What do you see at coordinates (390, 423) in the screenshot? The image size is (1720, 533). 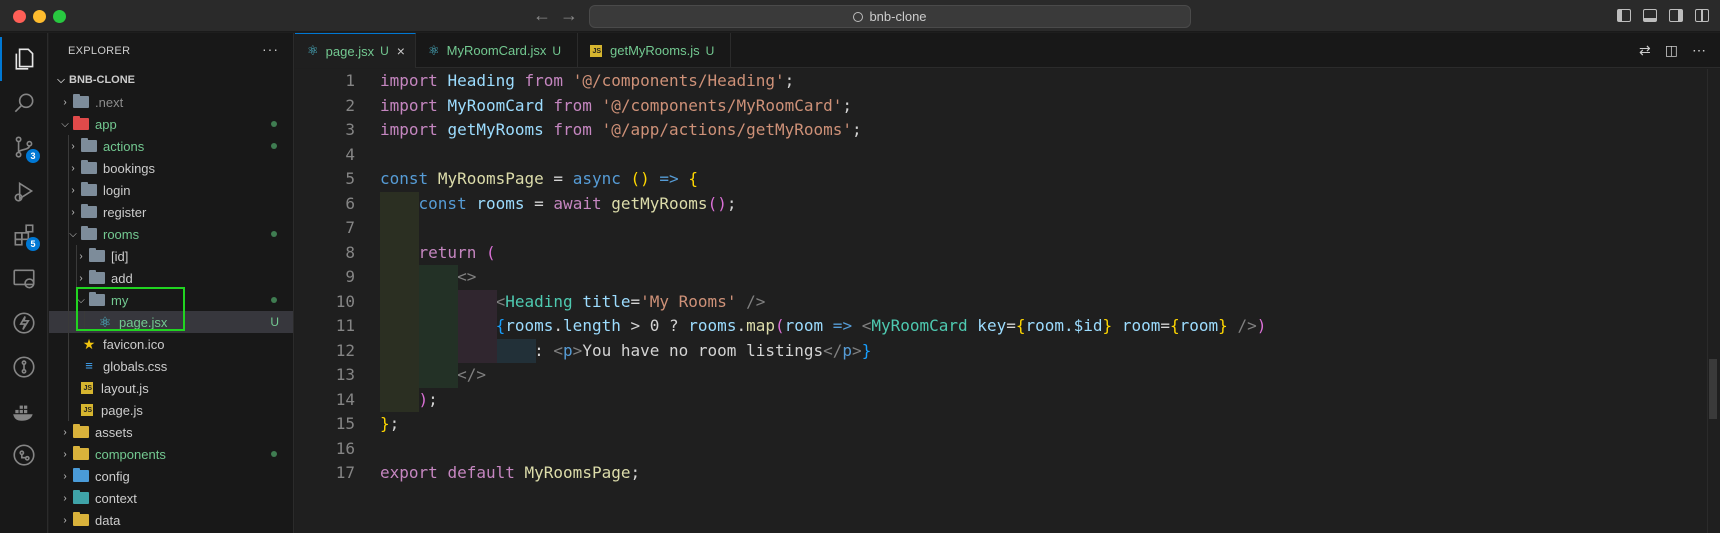 I see `code-line: };` at bounding box center [390, 423].